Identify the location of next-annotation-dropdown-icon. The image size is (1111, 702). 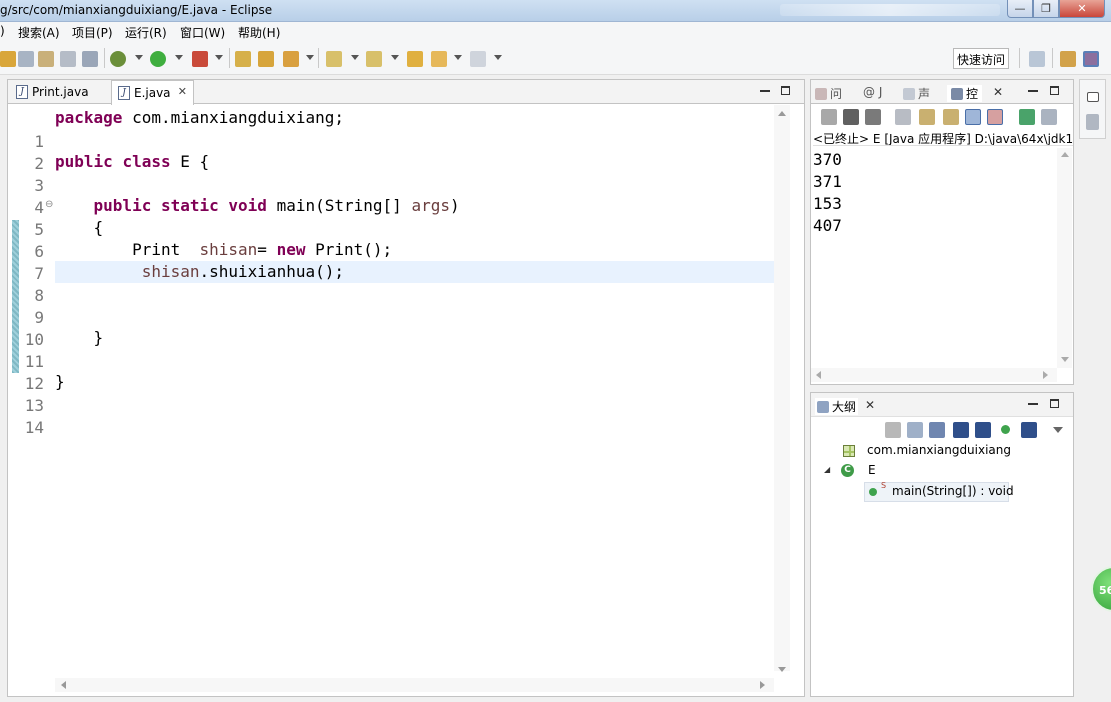
(355, 57).